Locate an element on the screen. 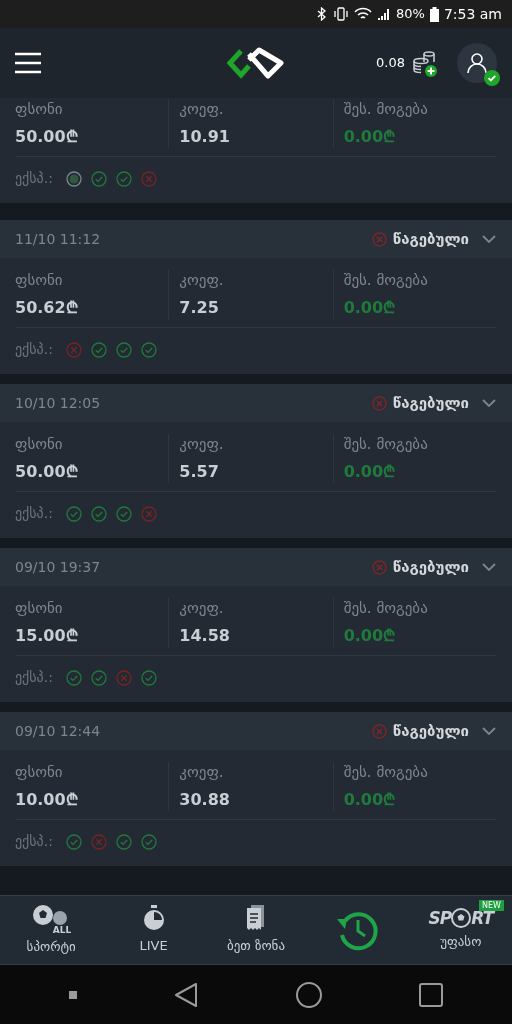 The image size is (512, 1024). battery-icon is located at coordinates (434, 14).